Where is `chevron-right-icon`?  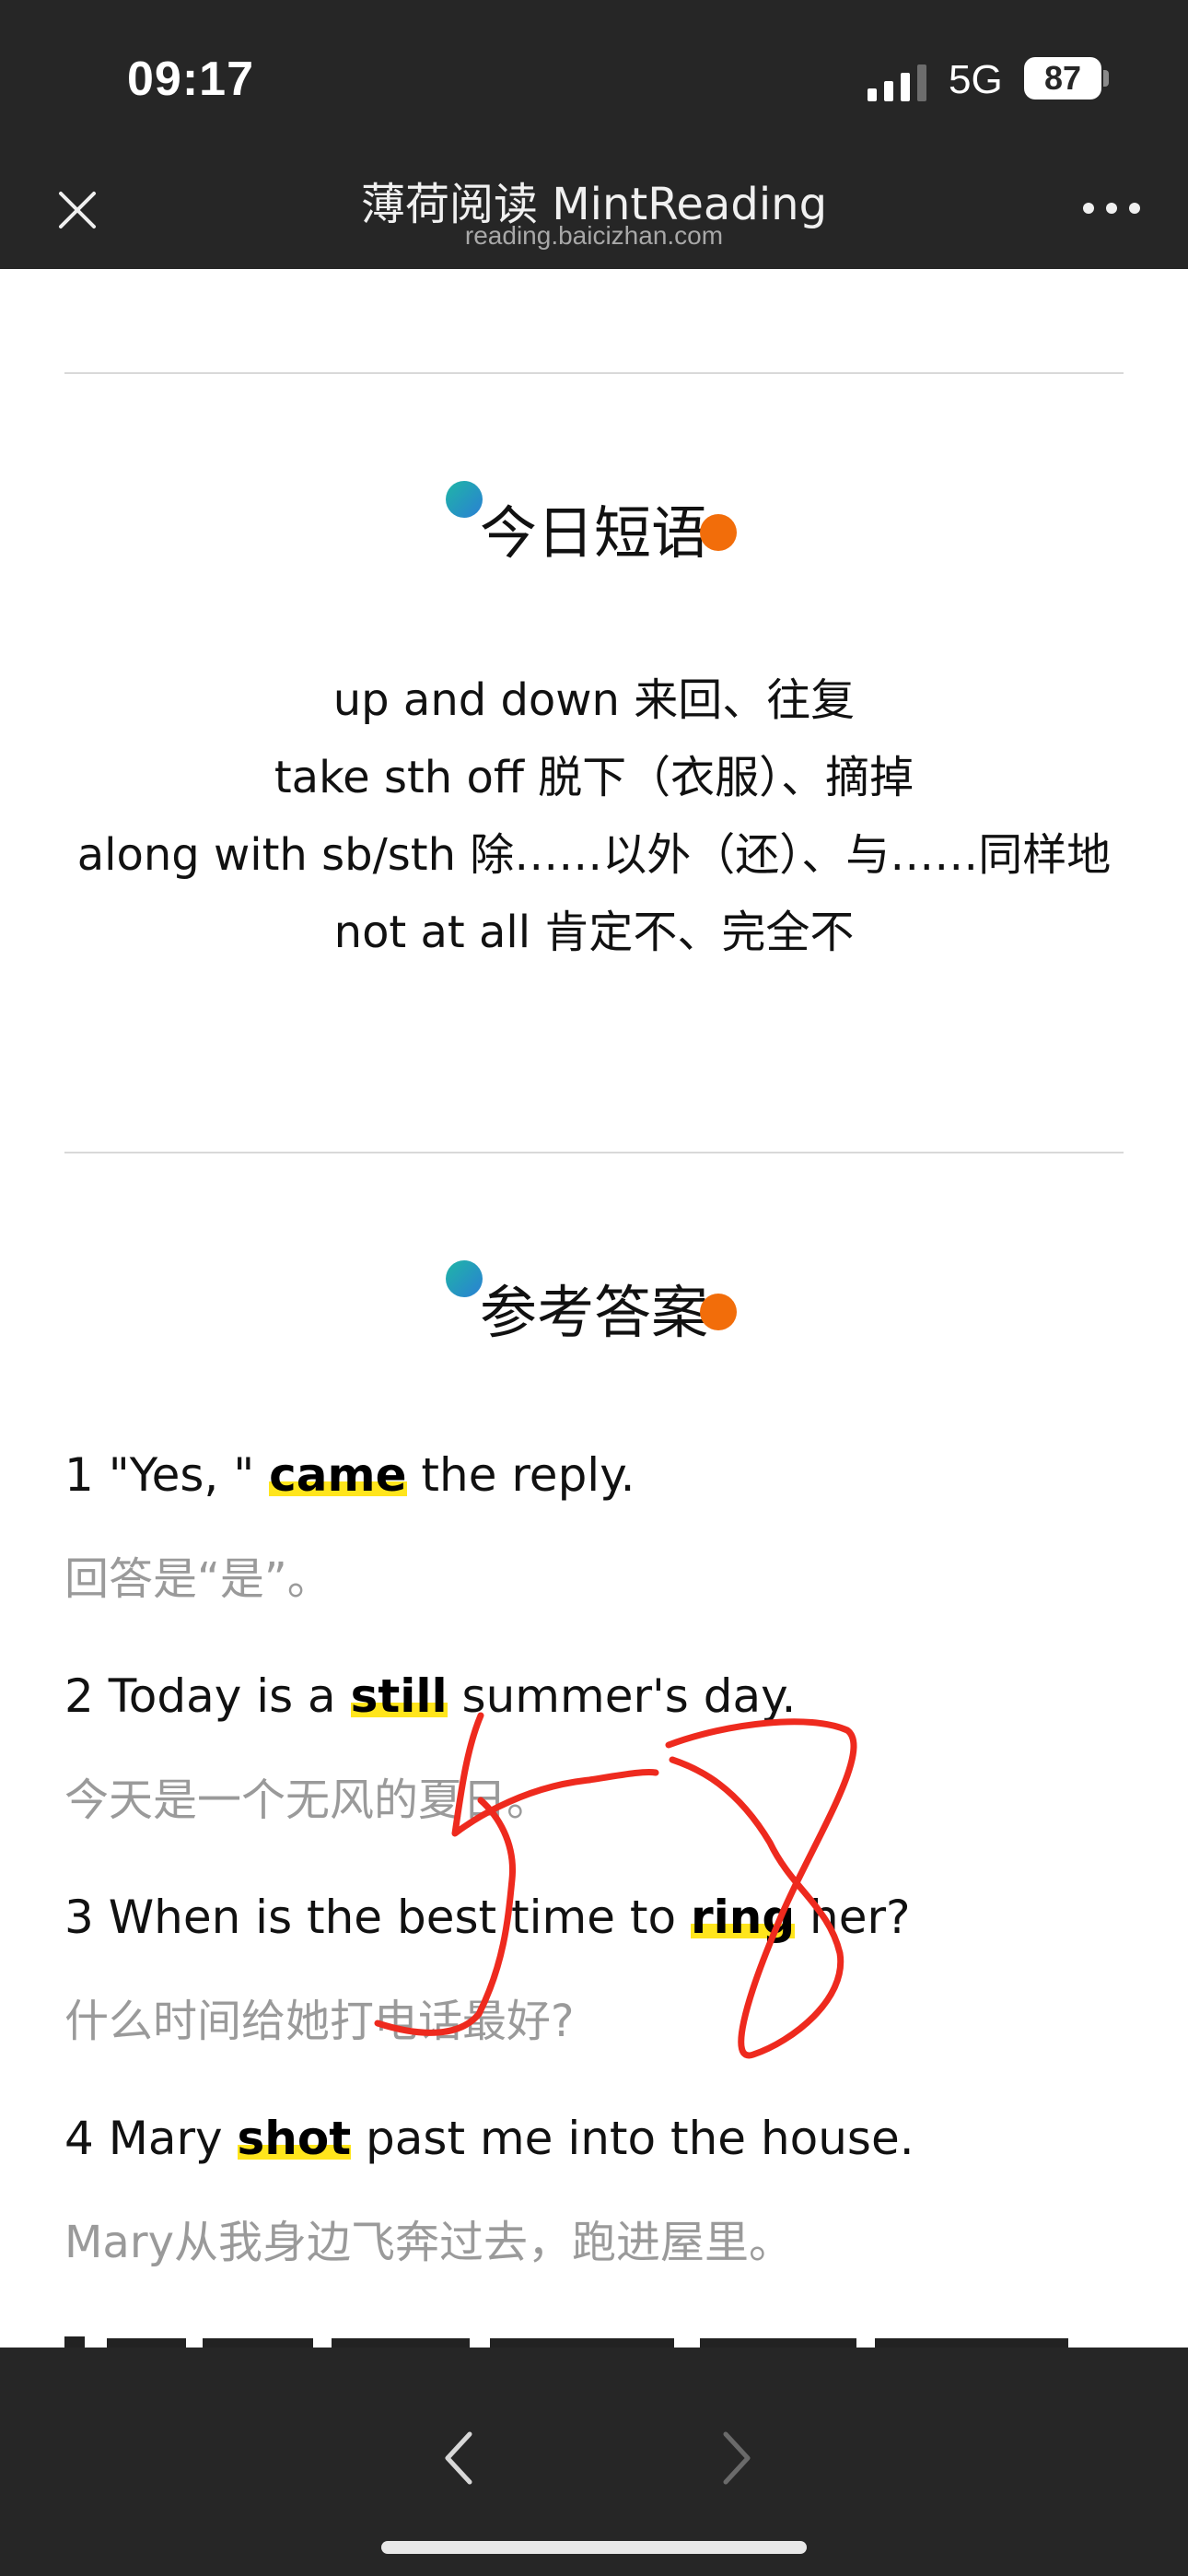 chevron-right-icon is located at coordinates (736, 2458).